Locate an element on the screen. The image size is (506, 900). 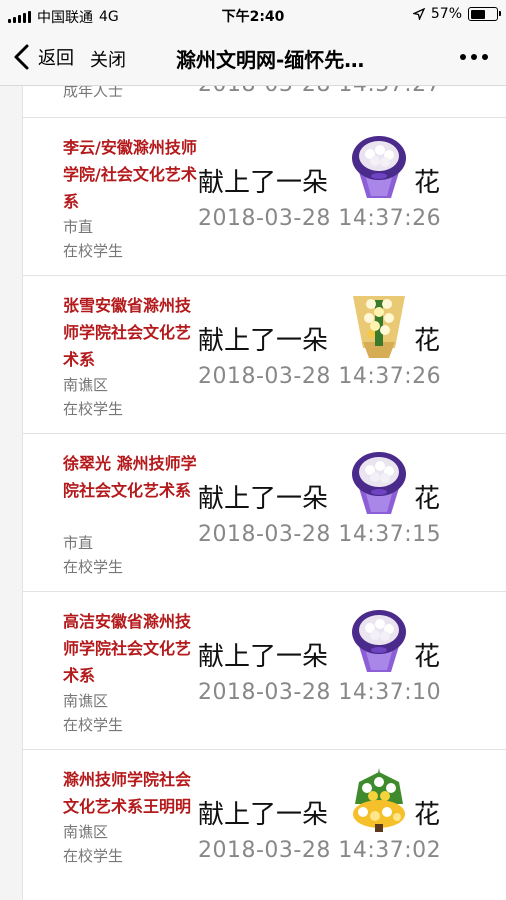
back-button: 返回 is located at coordinates (42, 57).